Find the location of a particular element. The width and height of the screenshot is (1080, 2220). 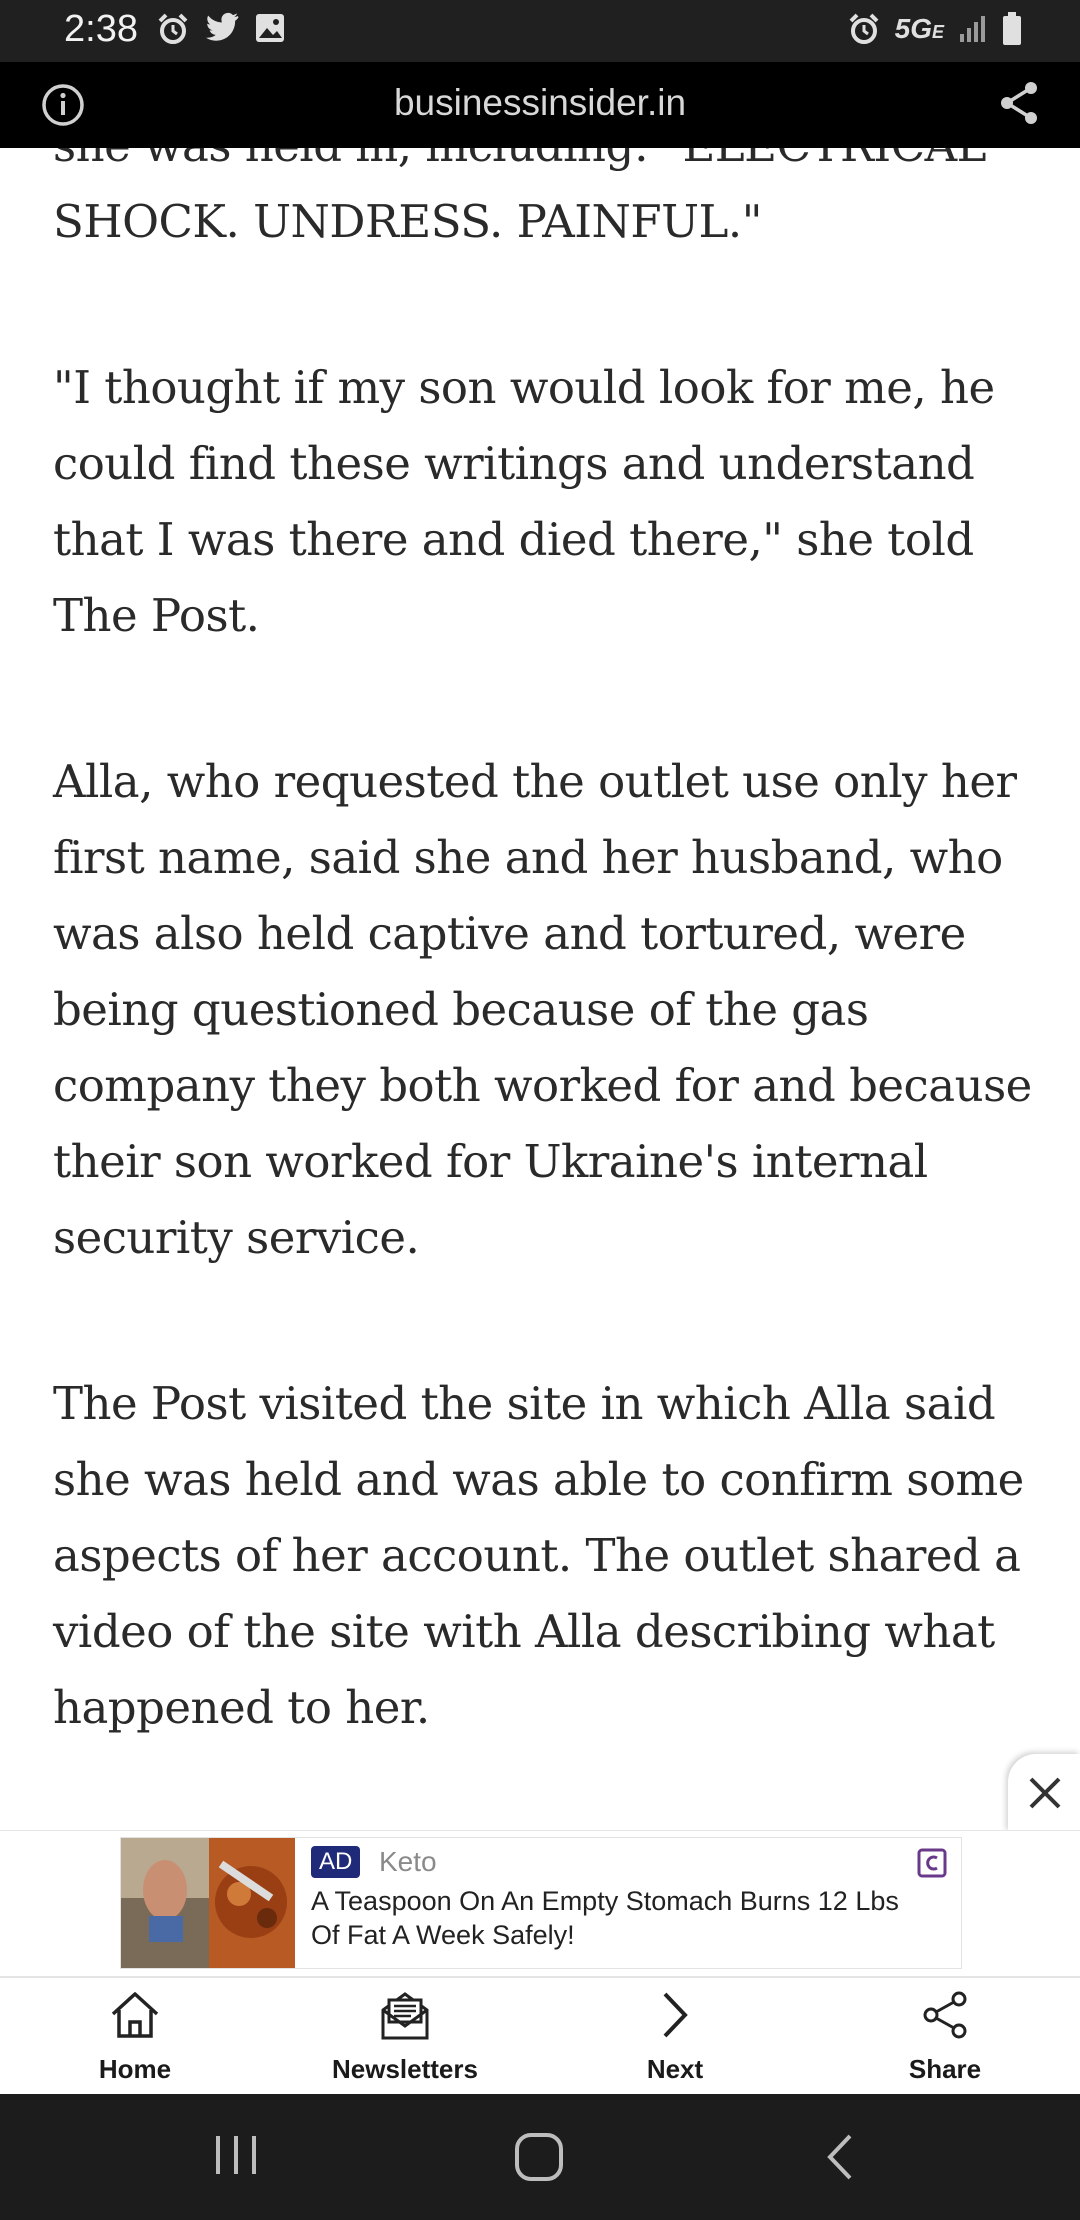

status-bar: 2:38 5GE is located at coordinates (540, 31).